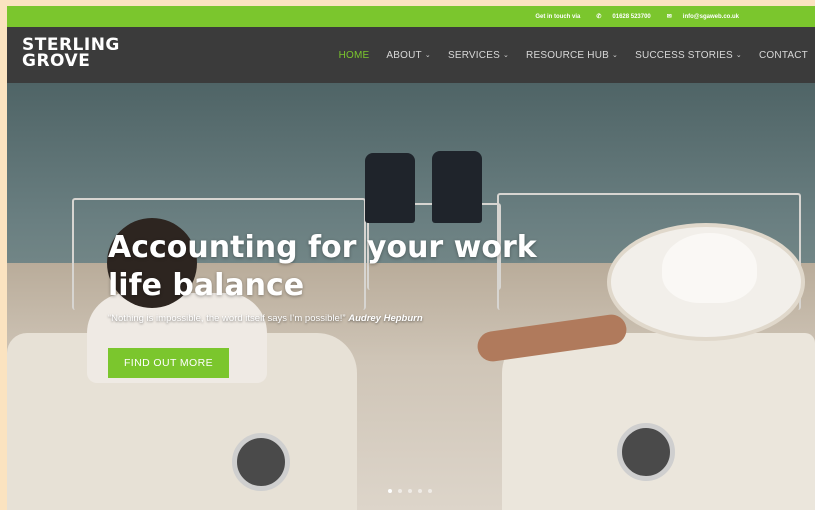 The height and width of the screenshot is (510, 815). I want to click on outboard-motor-right, so click(457, 187).